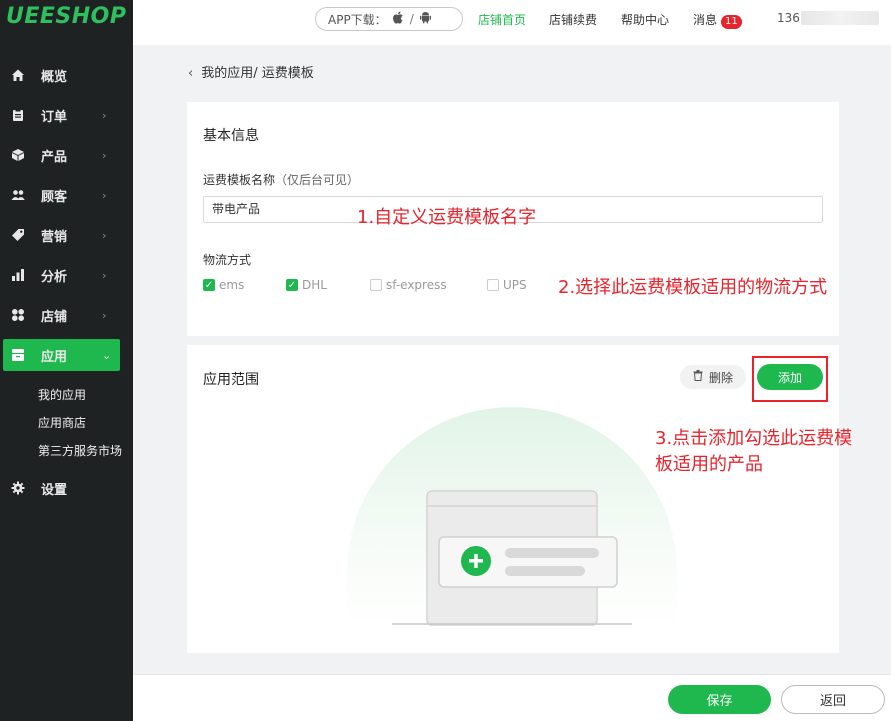 Image resolution: width=891 pixels, height=721 pixels. I want to click on template-name-label: 运费模板名称（仅后台可见）, so click(281, 179).